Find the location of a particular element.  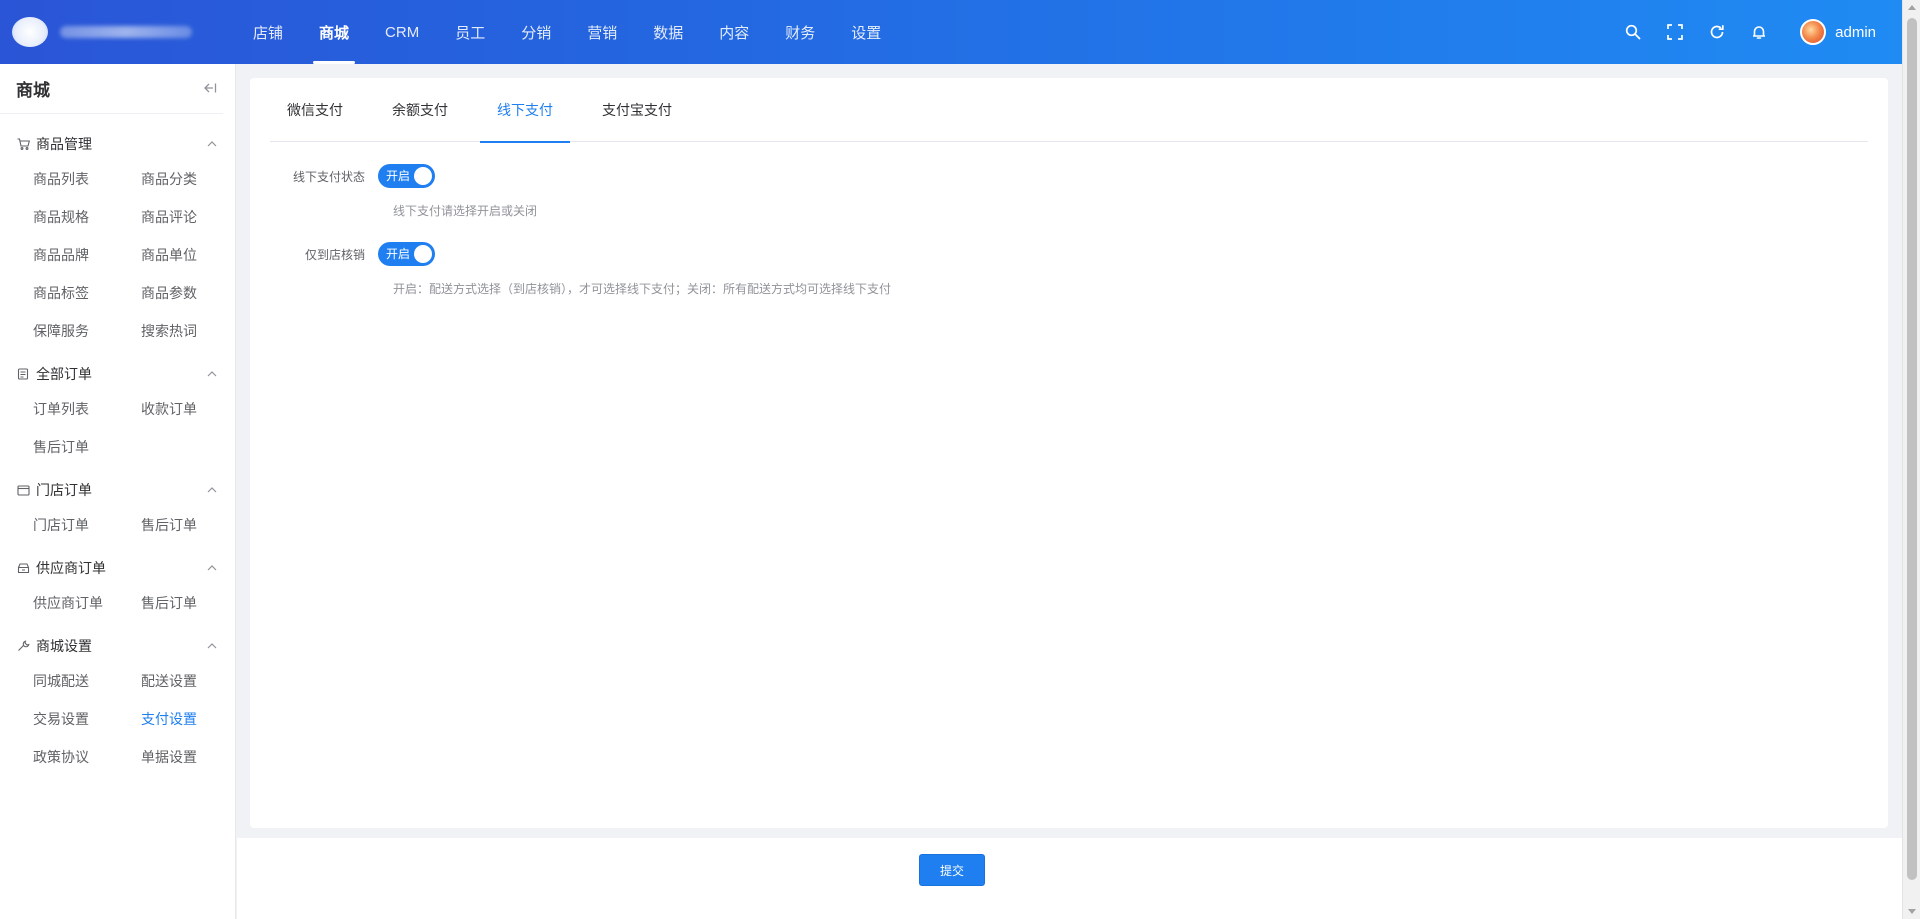

logo is located at coordinates (117, 32).